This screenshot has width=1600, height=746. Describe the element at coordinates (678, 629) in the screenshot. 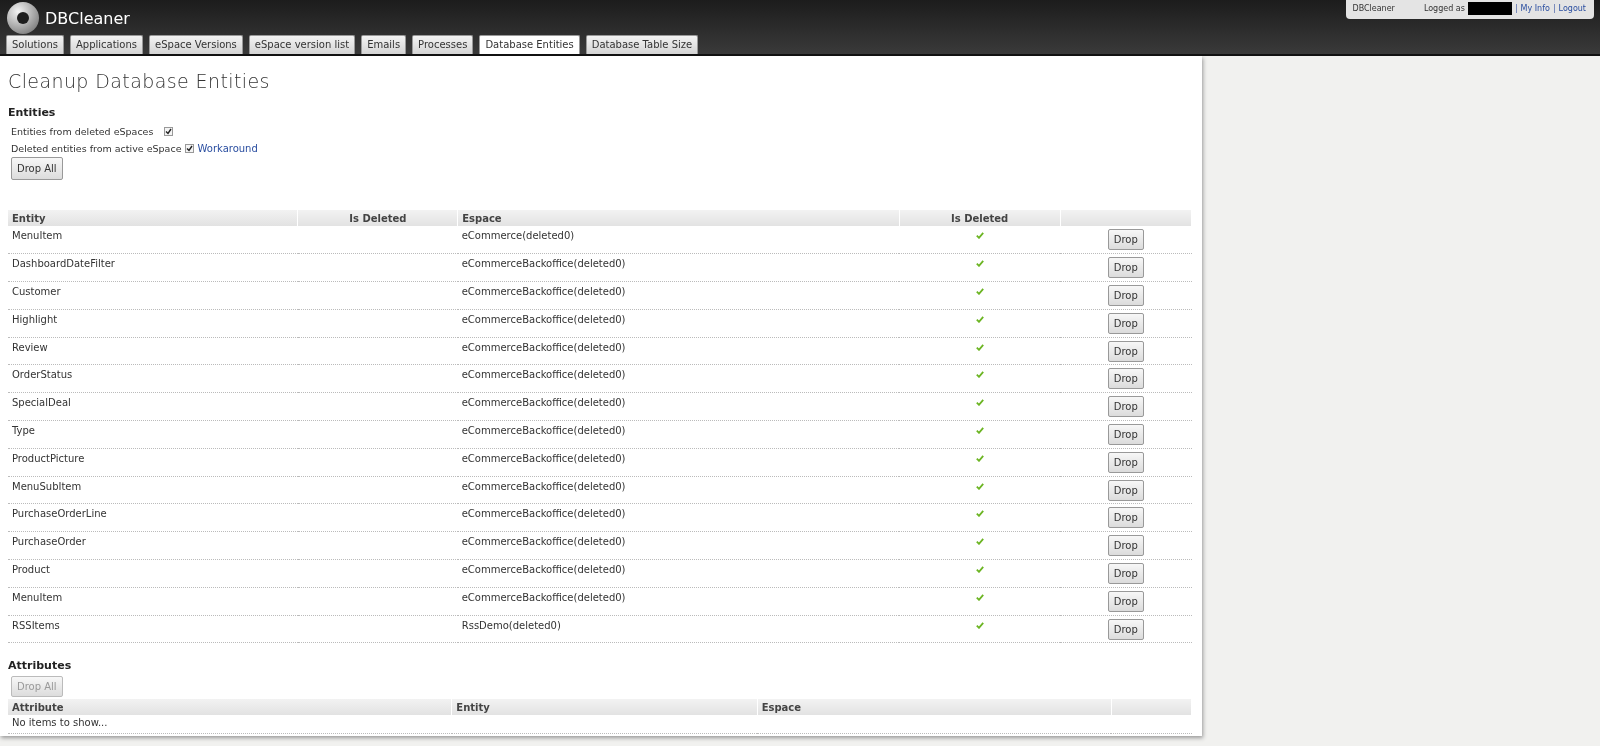

I see `espace-cell: RssDemo(deleted0)` at that location.